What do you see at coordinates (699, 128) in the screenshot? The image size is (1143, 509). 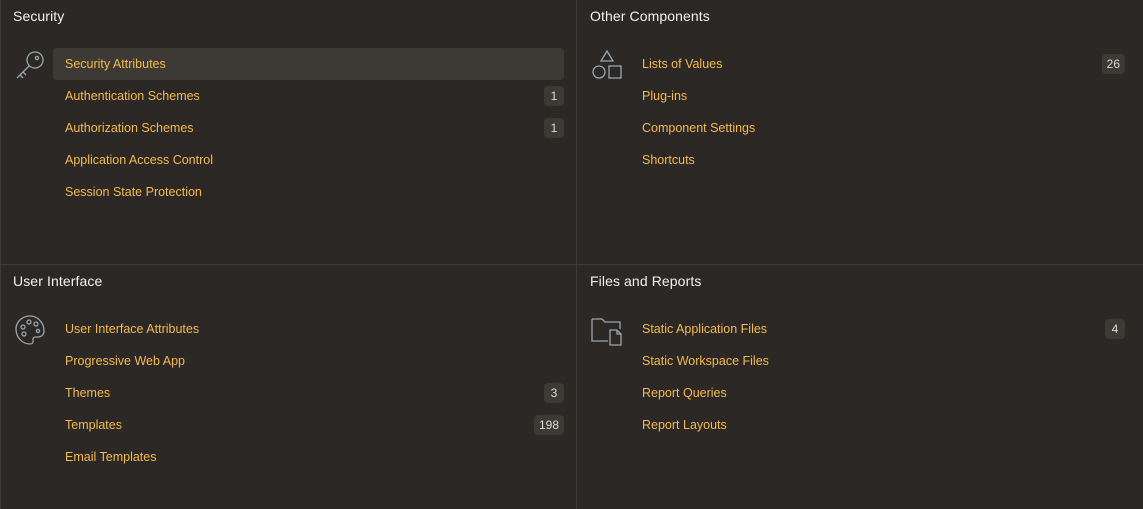 I see `item-label: Component Settings` at bounding box center [699, 128].